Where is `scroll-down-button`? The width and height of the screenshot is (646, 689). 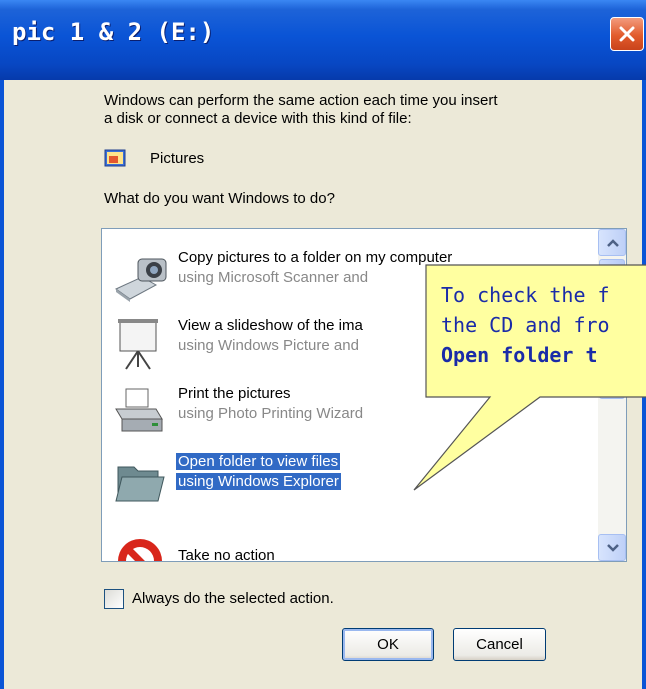 scroll-down-button is located at coordinates (612, 547).